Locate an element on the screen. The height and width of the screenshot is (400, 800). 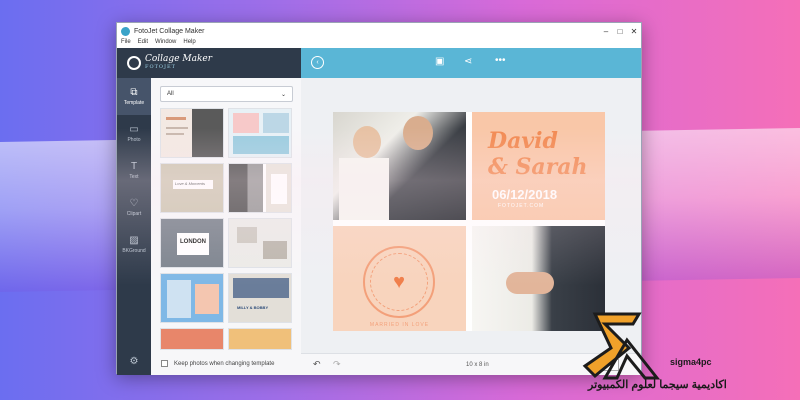
watermark-brand: sigma4pc is located at coordinates (691, 362).